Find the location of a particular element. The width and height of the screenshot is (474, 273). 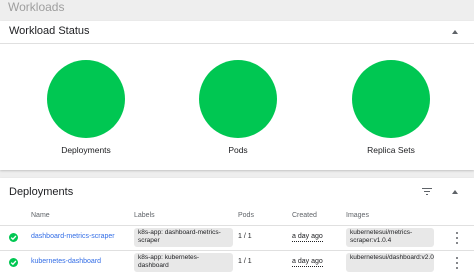

workload-status-header: Workload Status is located at coordinates (237, 32).